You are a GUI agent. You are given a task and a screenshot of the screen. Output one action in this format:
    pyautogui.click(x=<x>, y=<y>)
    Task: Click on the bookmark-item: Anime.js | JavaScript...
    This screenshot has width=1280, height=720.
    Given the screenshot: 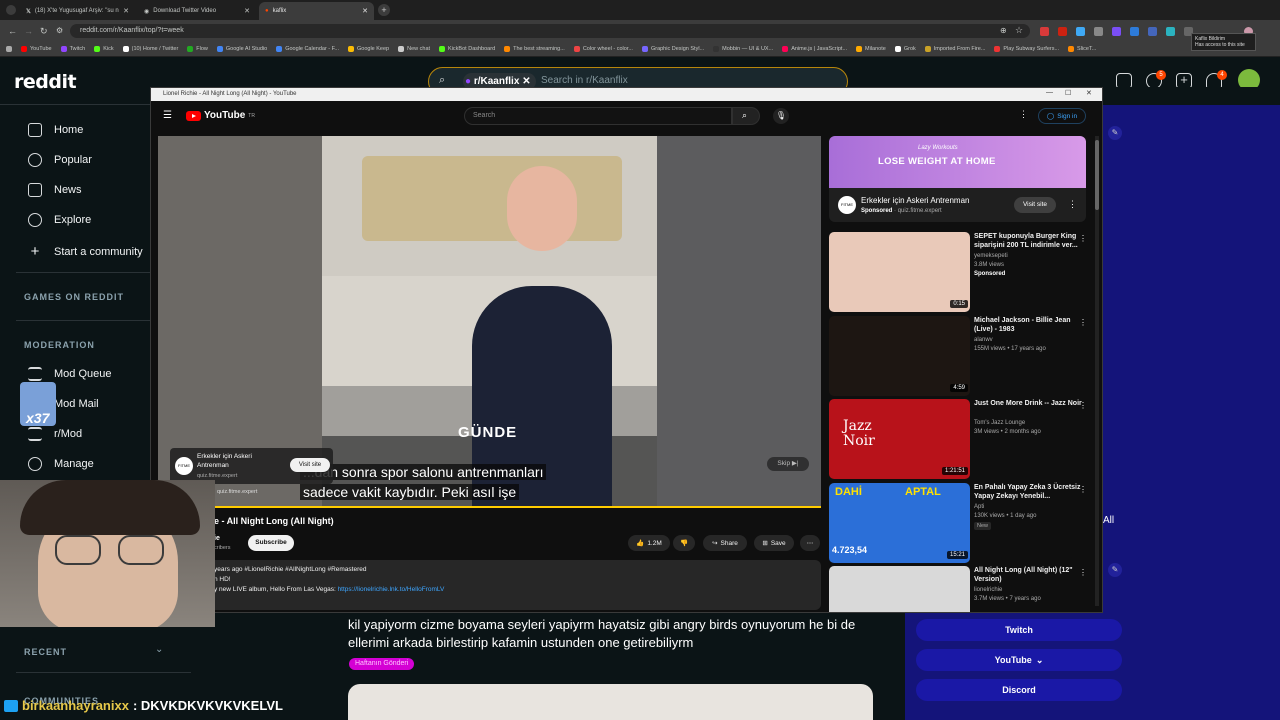 What is the action you would take?
    pyautogui.click(x=814, y=49)
    